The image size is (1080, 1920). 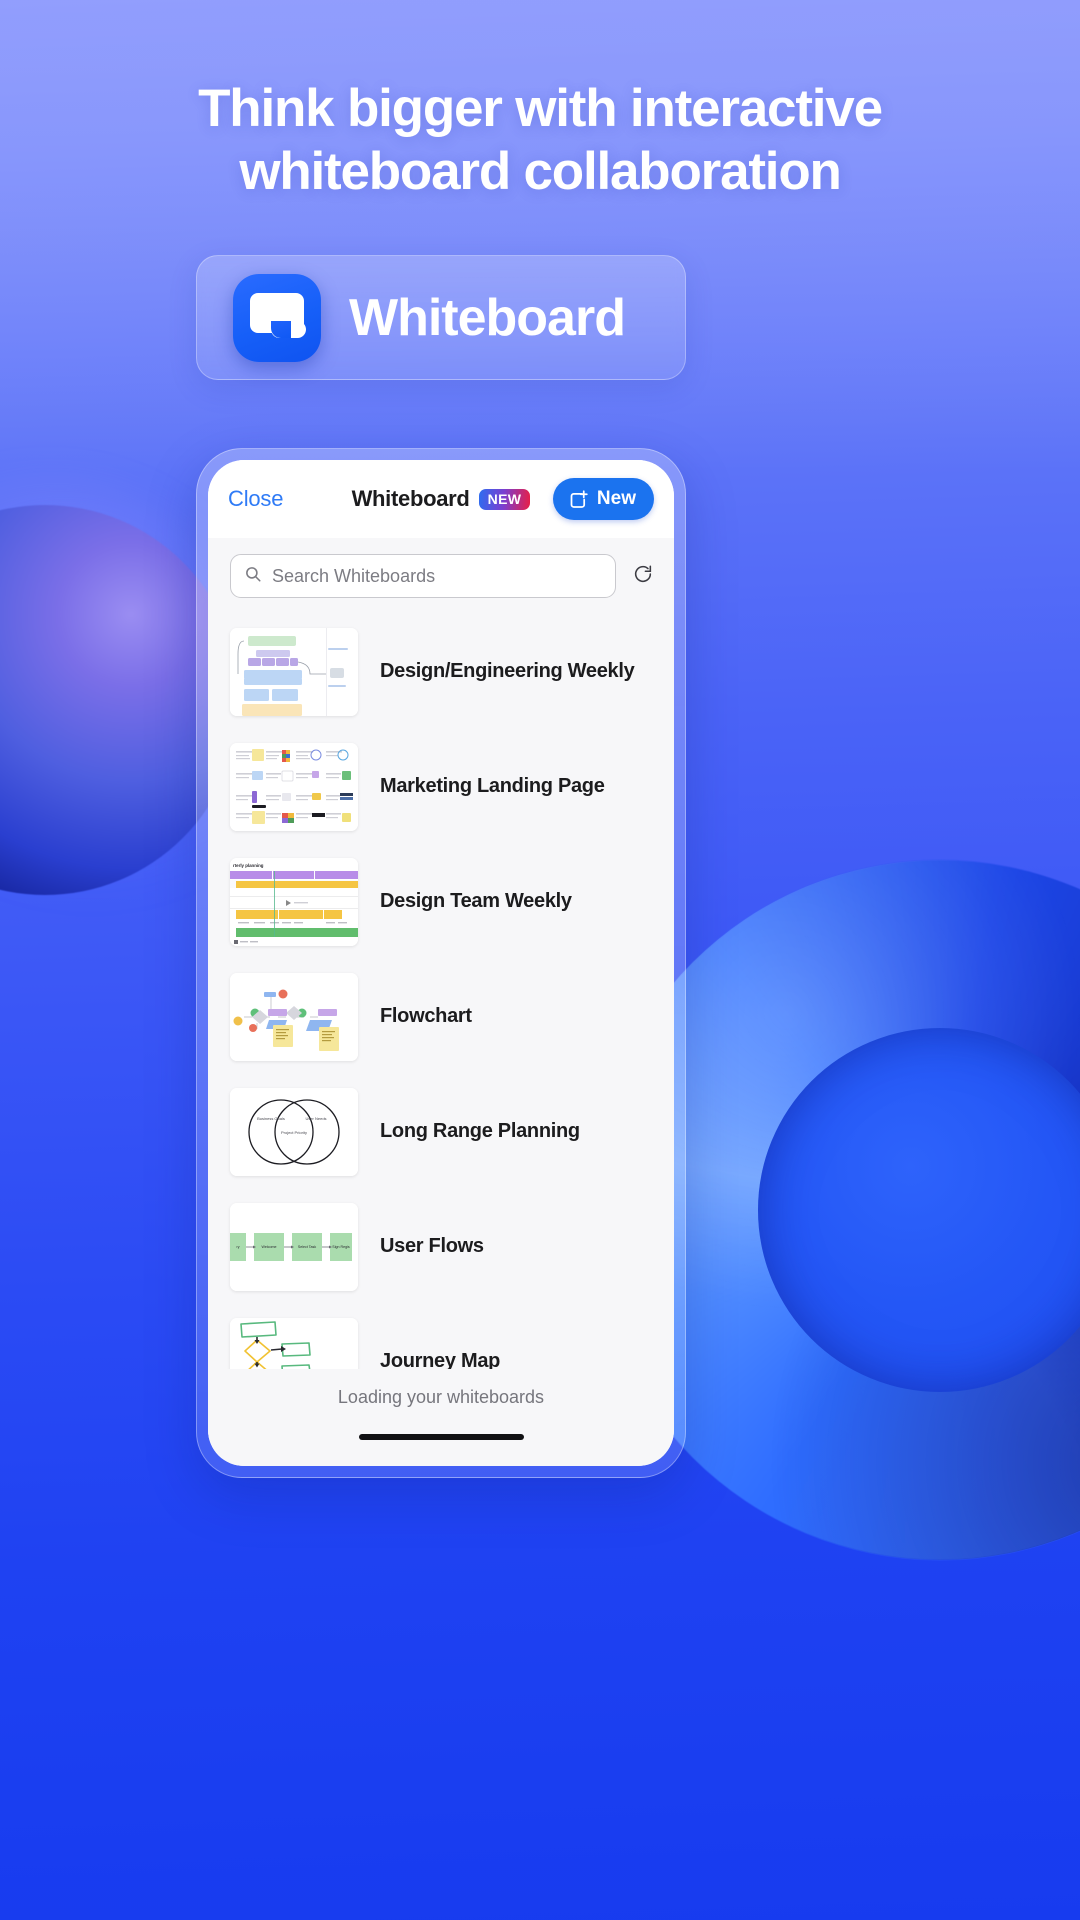 I want to click on app-badge-card: Whiteboard, so click(x=441, y=317).